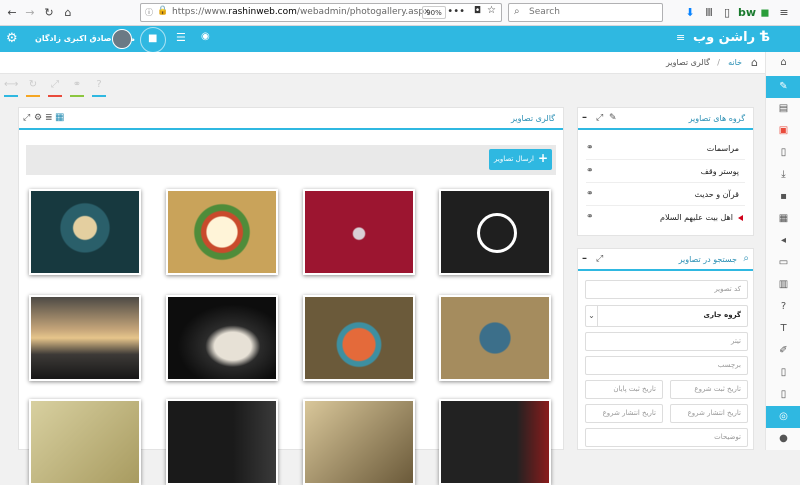  I want to click on send-images-button: + ارسال تصاویر, so click(520, 159).